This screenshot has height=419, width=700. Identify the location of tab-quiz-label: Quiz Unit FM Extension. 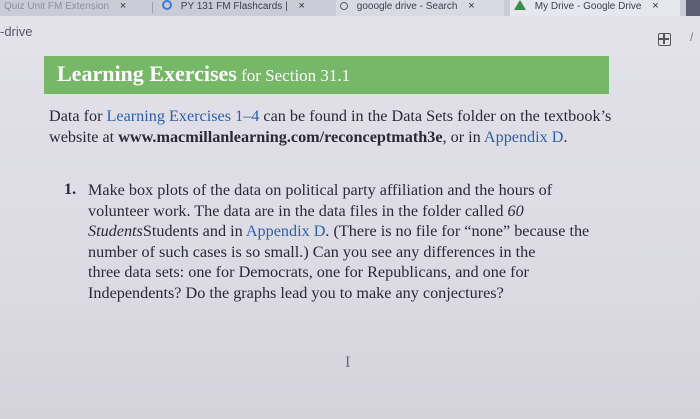
(57, 6).